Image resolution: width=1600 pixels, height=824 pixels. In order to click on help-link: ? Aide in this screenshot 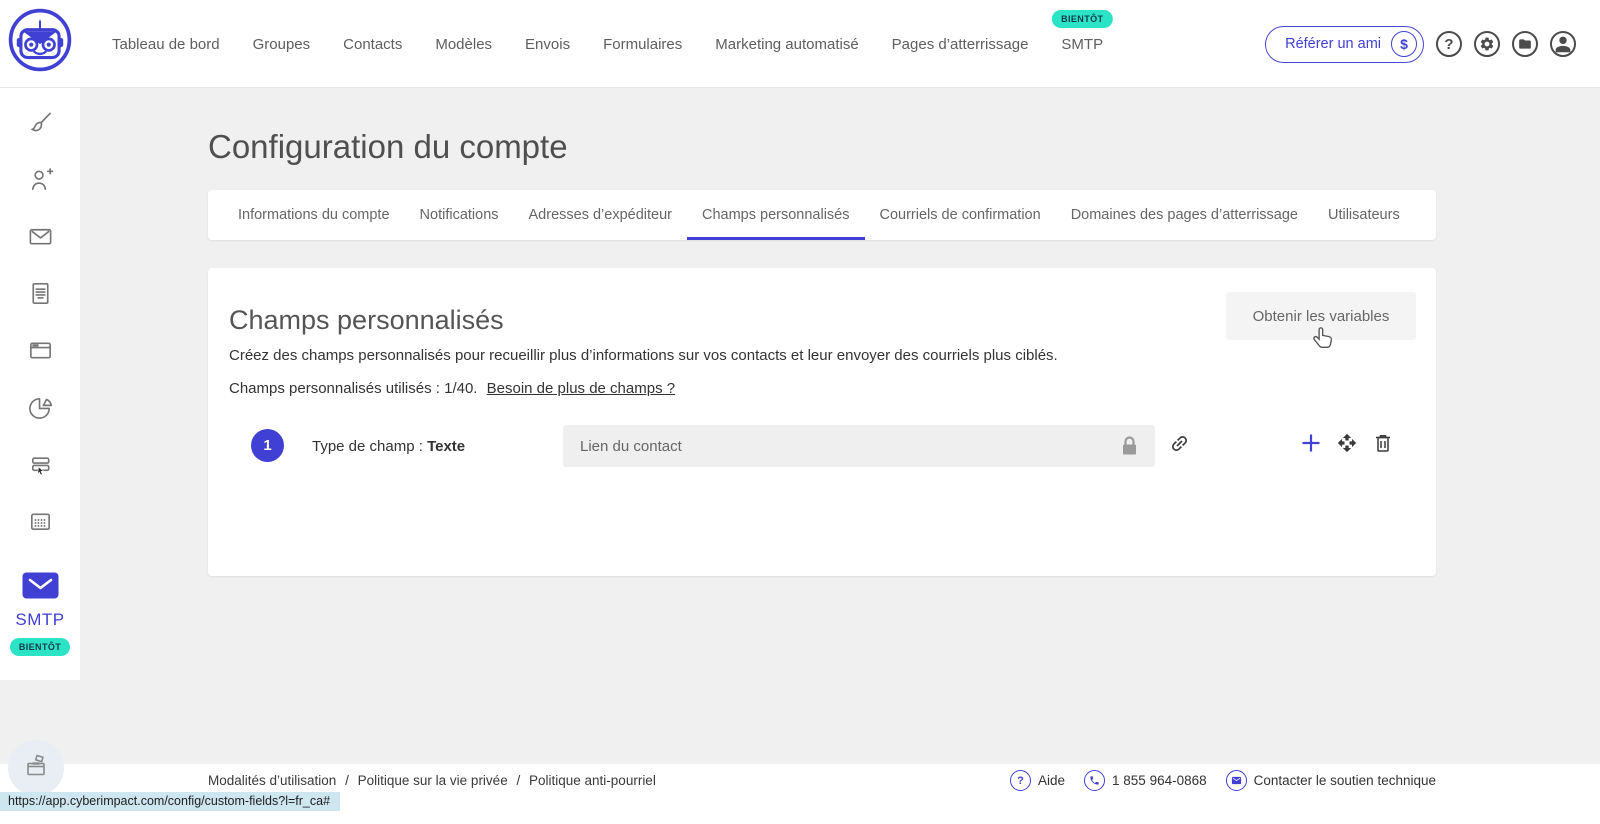, I will do `click(1037, 780)`.